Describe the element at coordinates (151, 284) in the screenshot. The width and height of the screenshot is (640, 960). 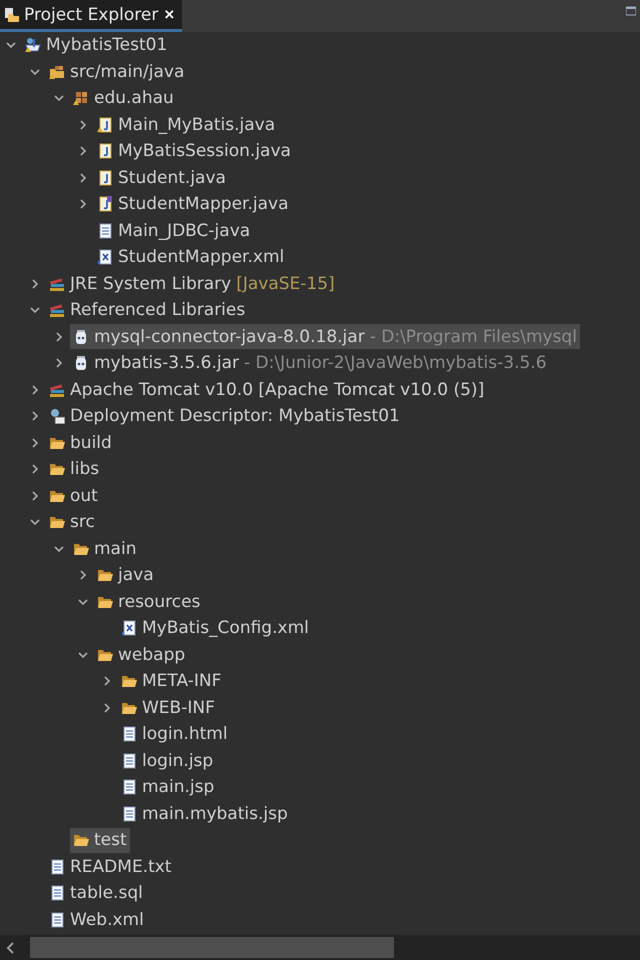
I see `item-label: JRE System Library` at that location.